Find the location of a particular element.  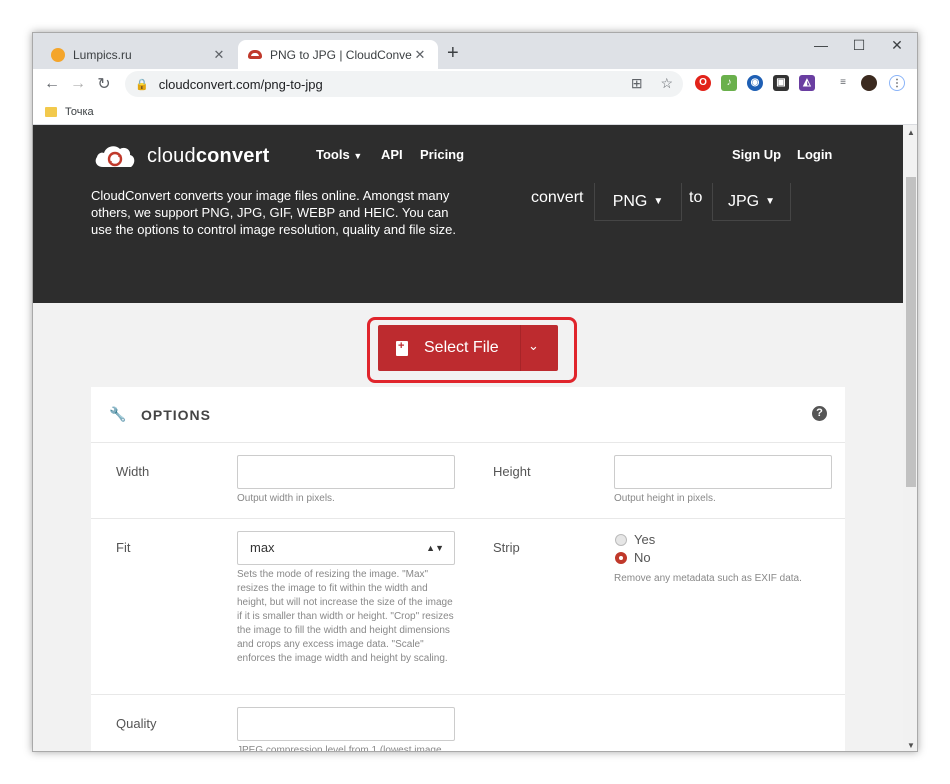

menu-dots-icon: ⋮ is located at coordinates (897, 83).